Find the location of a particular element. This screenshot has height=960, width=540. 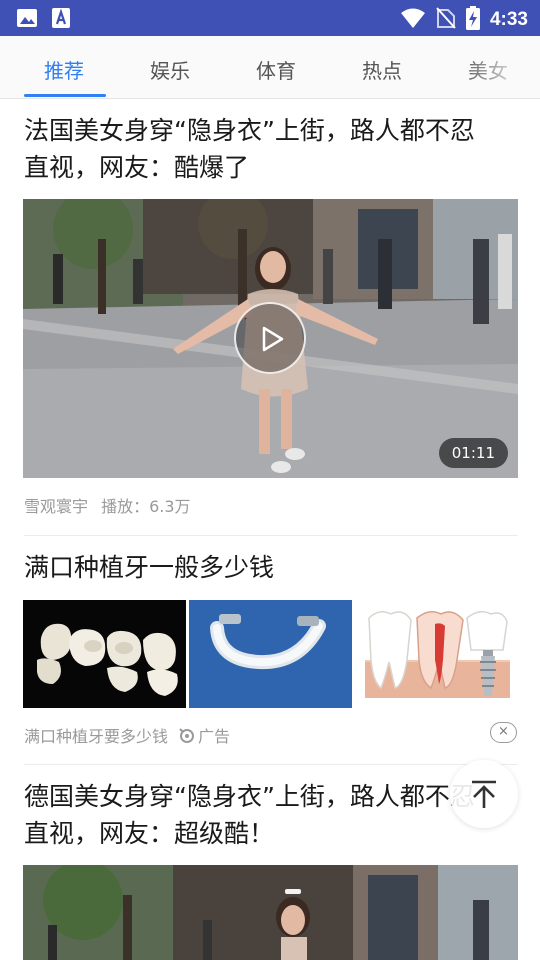

font-download-icon is located at coordinates (61, 20).